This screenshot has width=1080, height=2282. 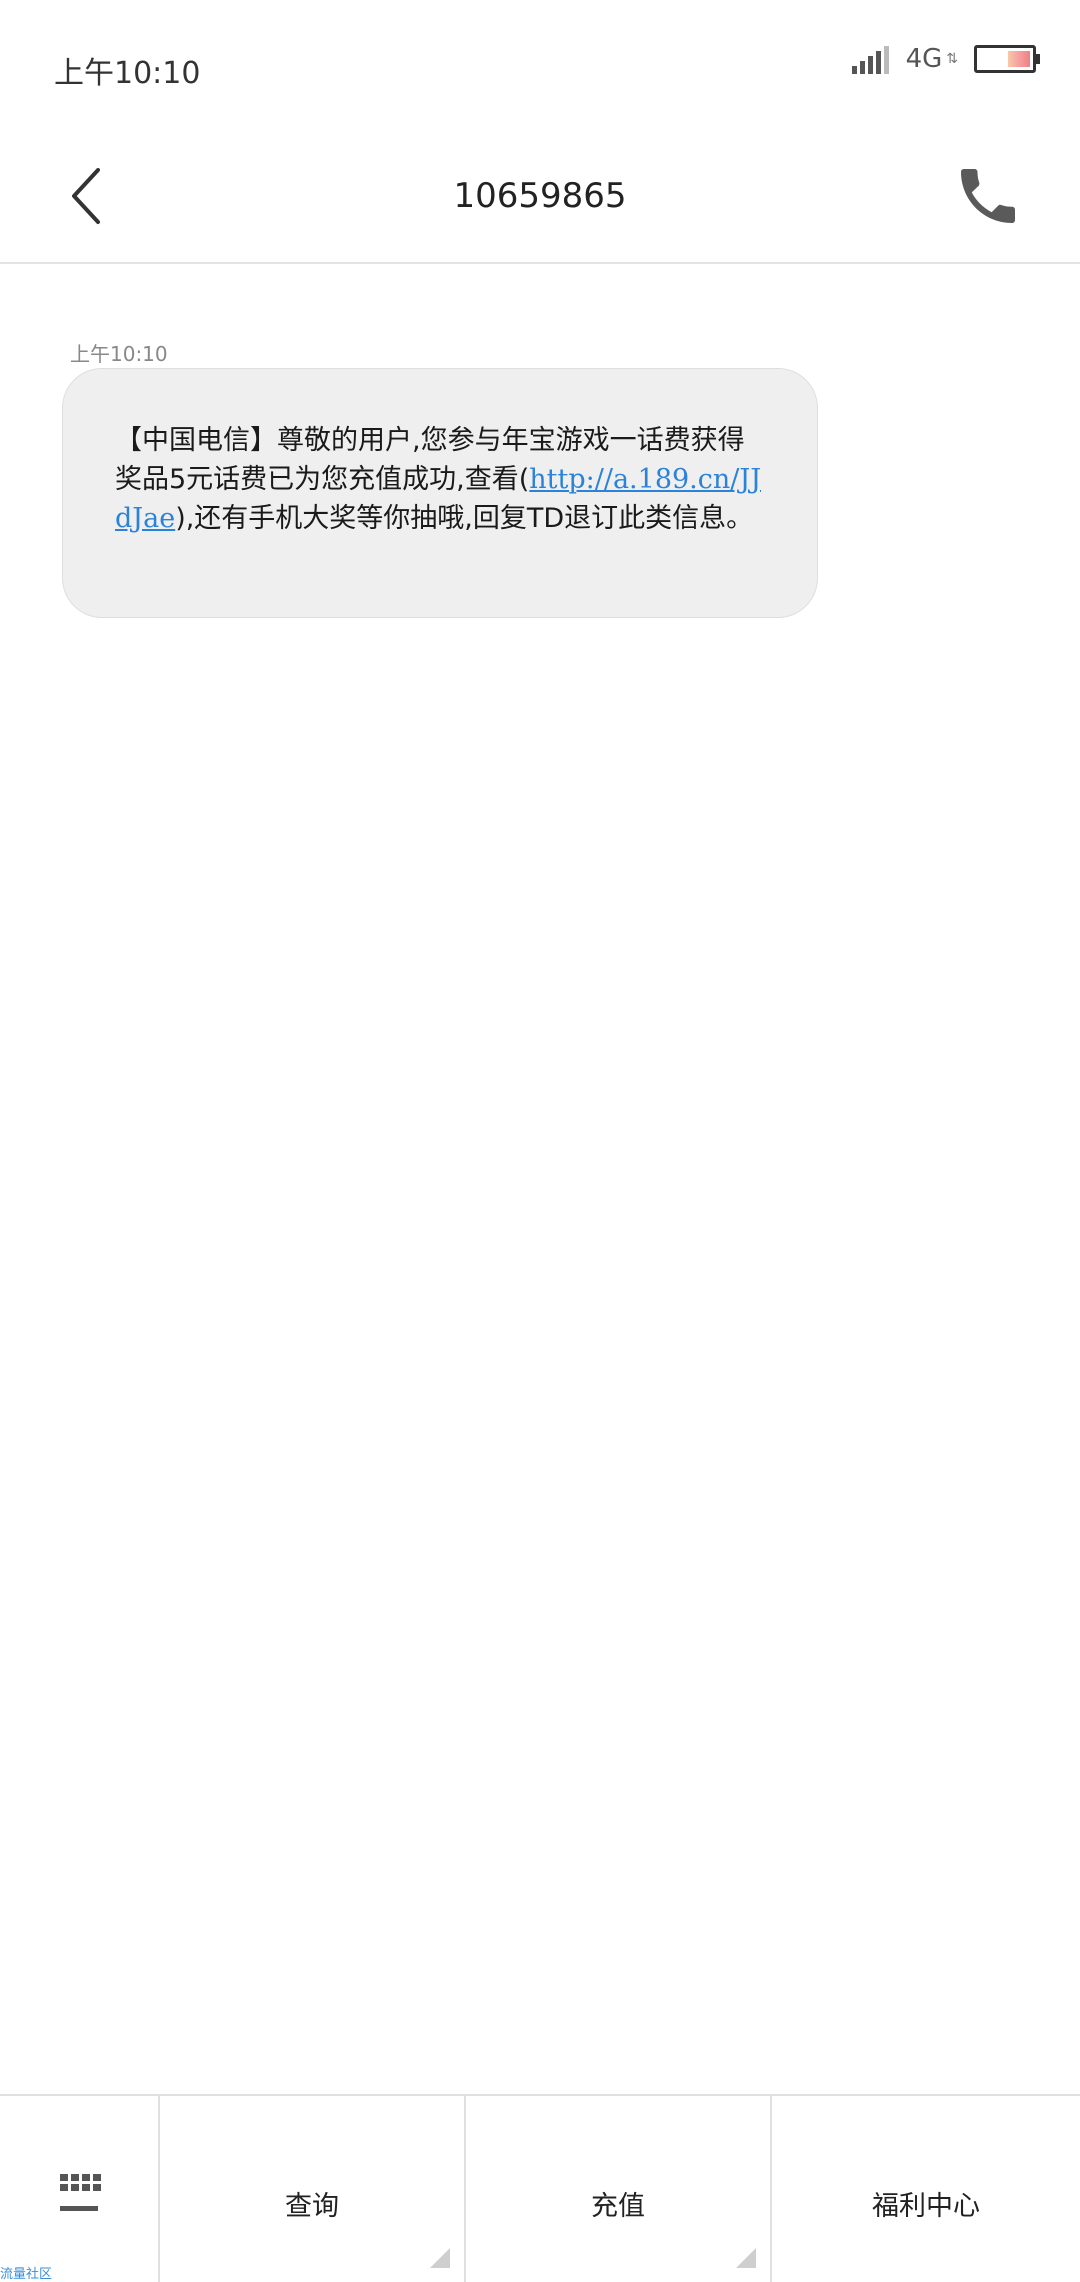 I want to click on phone-icon, so click(x=988, y=196).